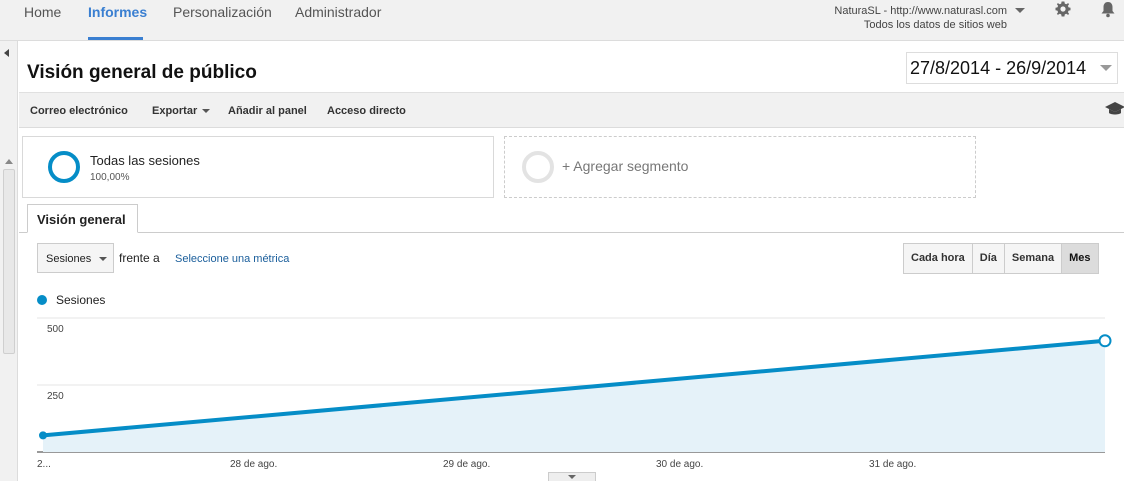 The image size is (1124, 481). I want to click on data-point-highlight, so click(1105, 341).